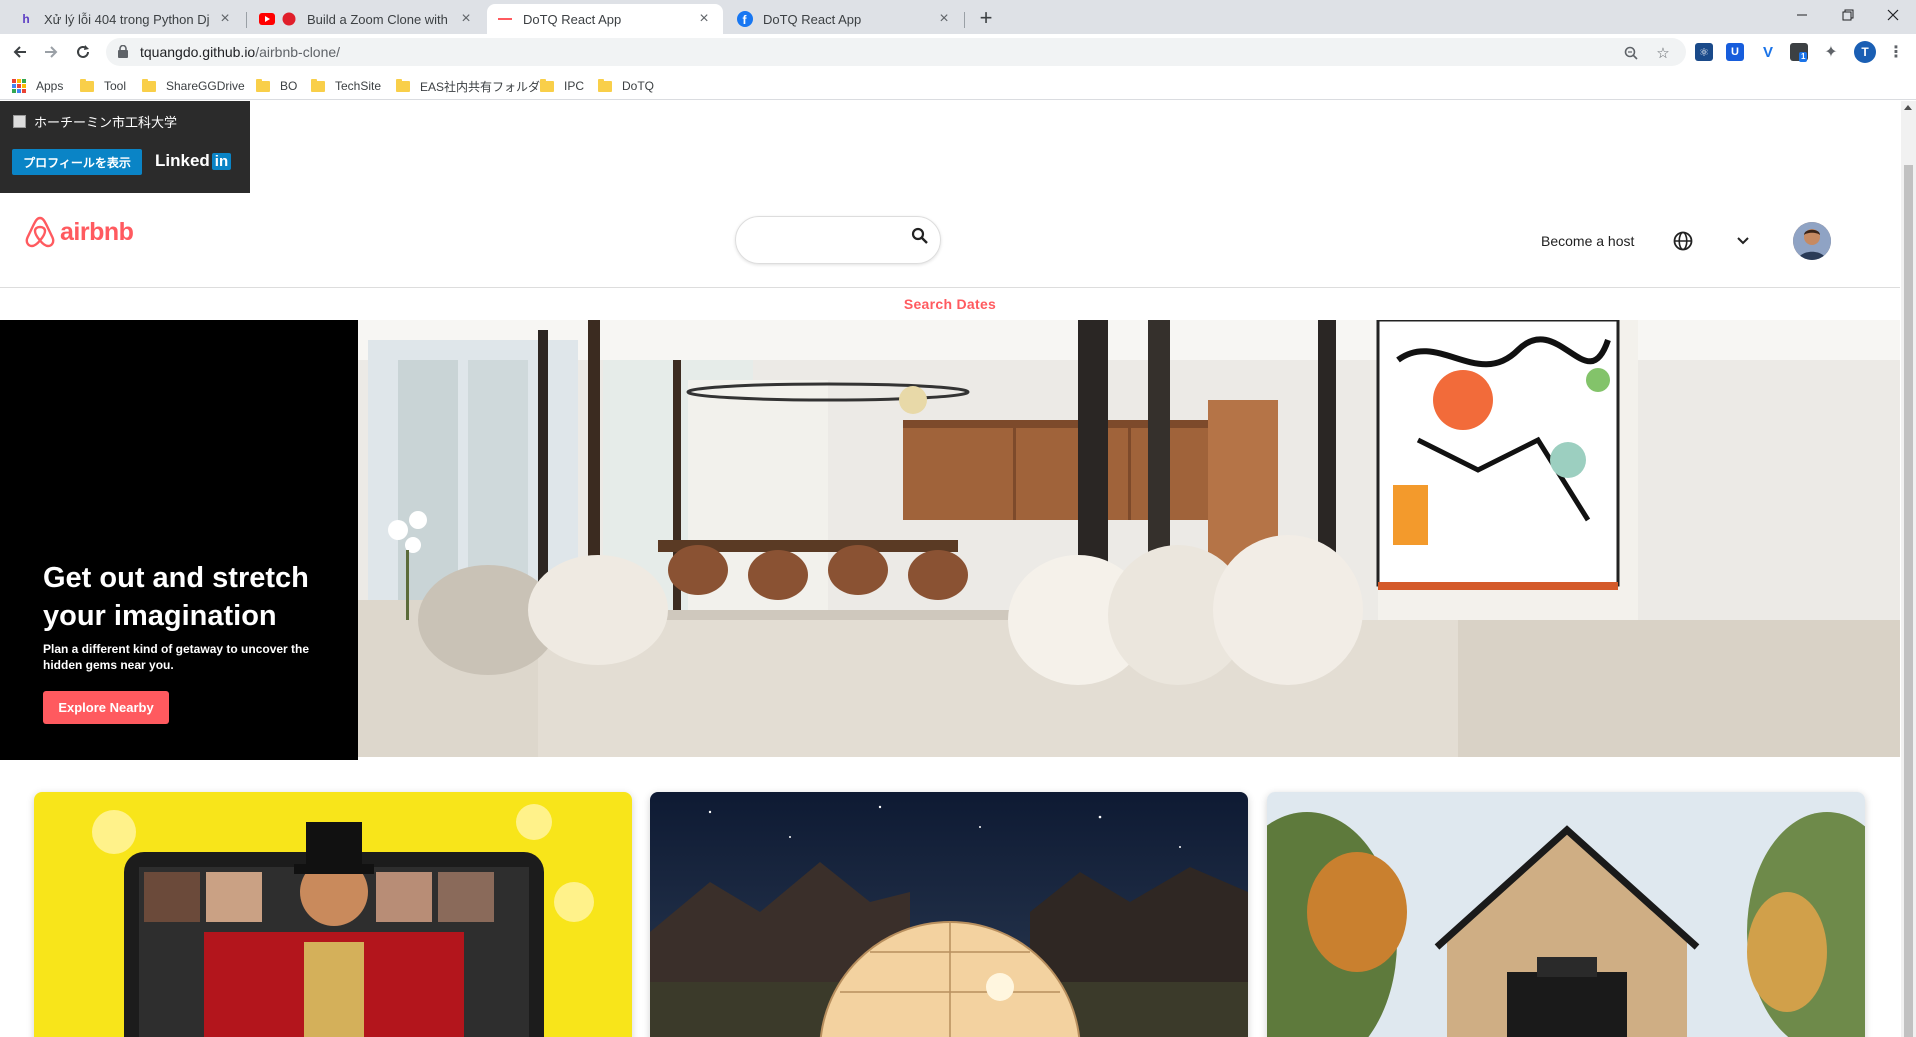 The width and height of the screenshot is (1916, 1037). I want to click on bookmark-label: BO, so click(289, 86).